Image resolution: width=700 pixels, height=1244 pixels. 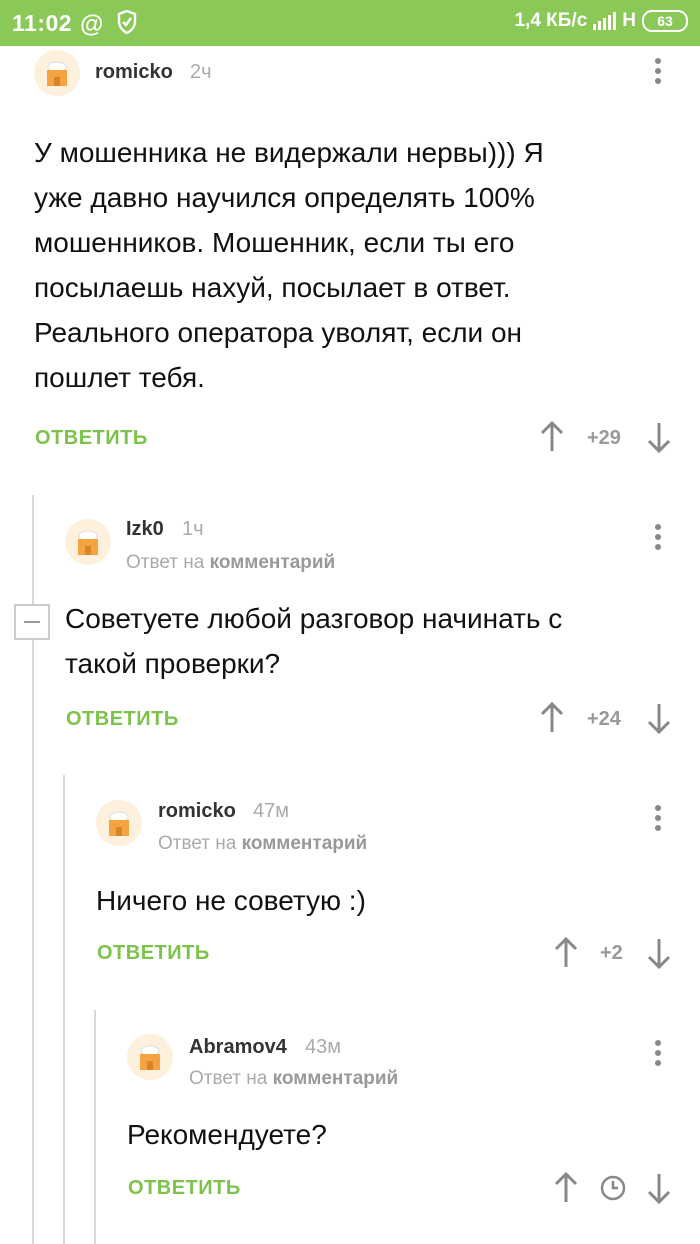 I want to click on rating-value: +24, so click(x=604, y=719).